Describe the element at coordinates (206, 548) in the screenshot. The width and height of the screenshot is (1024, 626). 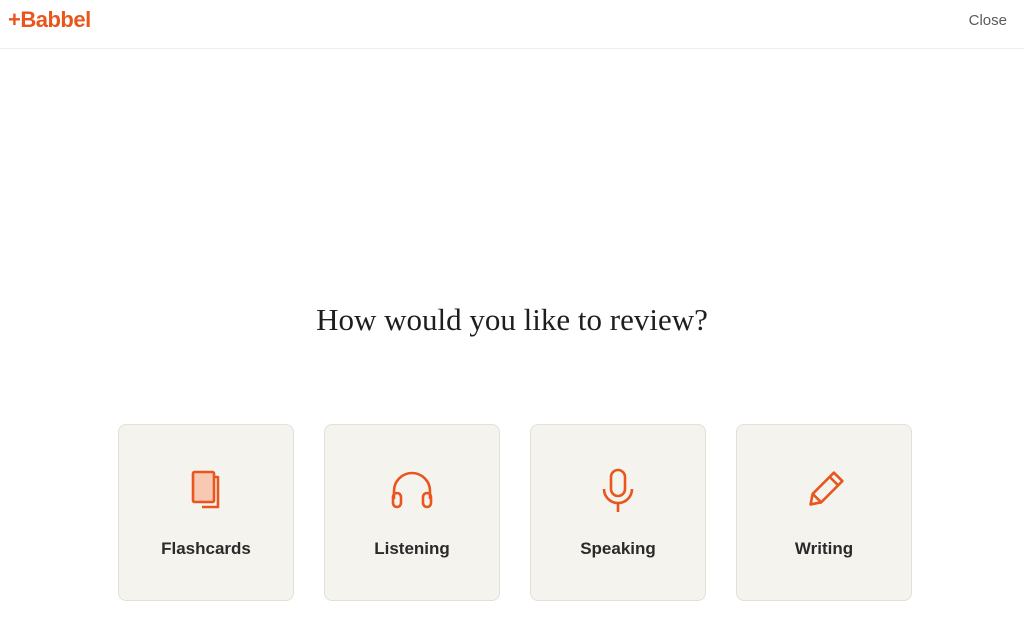
I see `option-label: Flashcards` at that location.